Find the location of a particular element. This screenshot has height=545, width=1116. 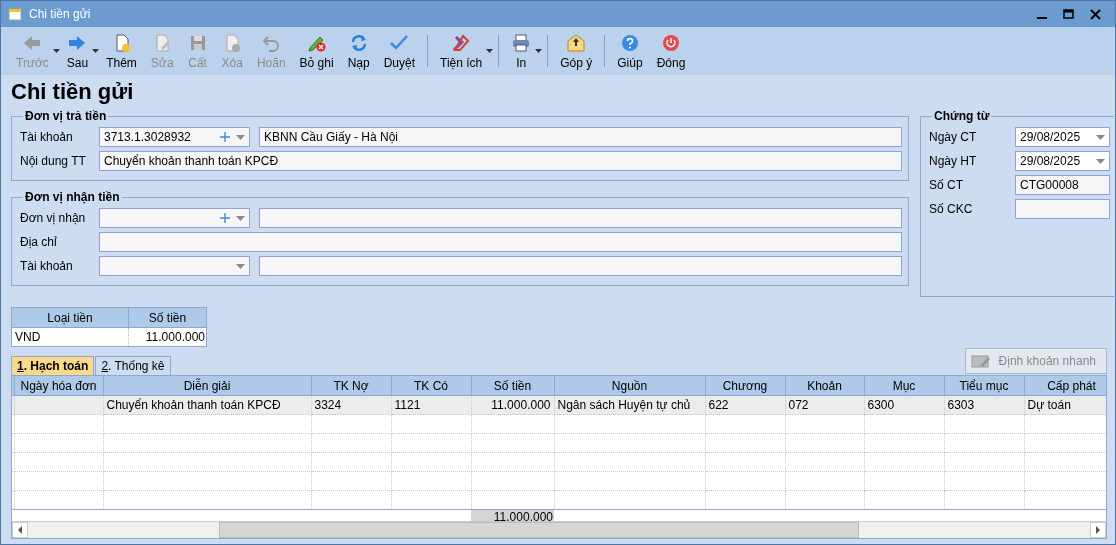

field-value: KBNN Cầu Giấy - Hà Nội is located at coordinates (331, 137).